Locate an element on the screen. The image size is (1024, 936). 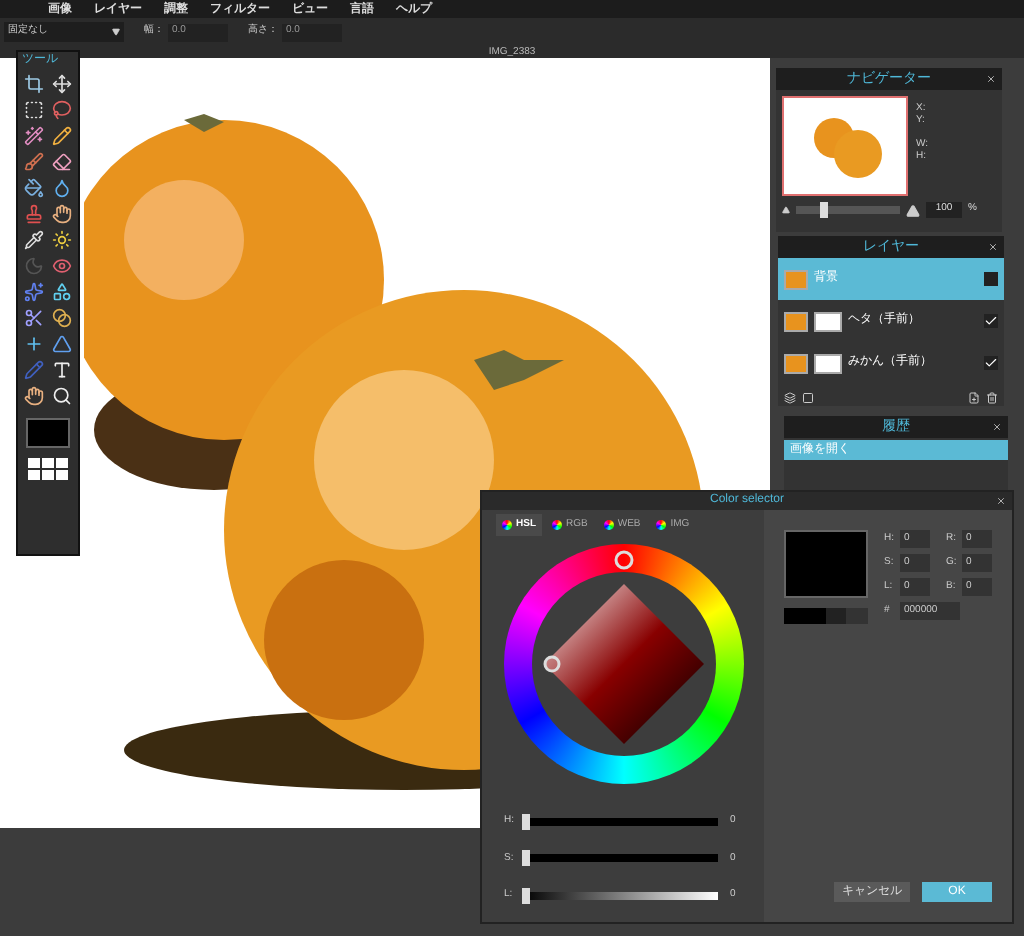
eye-icon is located at coordinates (62, 266).